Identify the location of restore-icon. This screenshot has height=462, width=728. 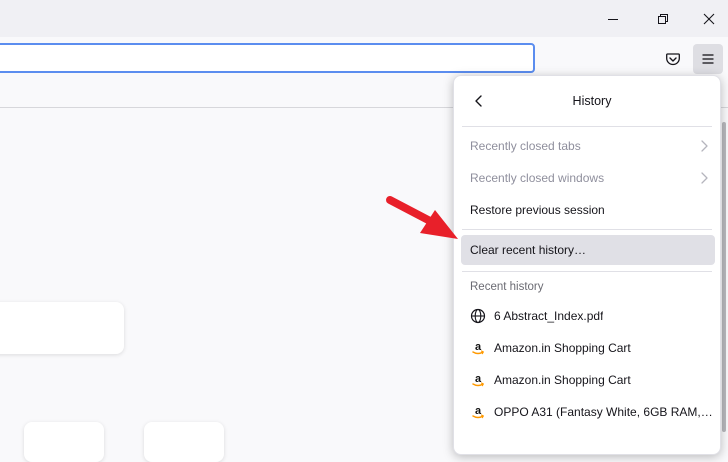
(663, 18).